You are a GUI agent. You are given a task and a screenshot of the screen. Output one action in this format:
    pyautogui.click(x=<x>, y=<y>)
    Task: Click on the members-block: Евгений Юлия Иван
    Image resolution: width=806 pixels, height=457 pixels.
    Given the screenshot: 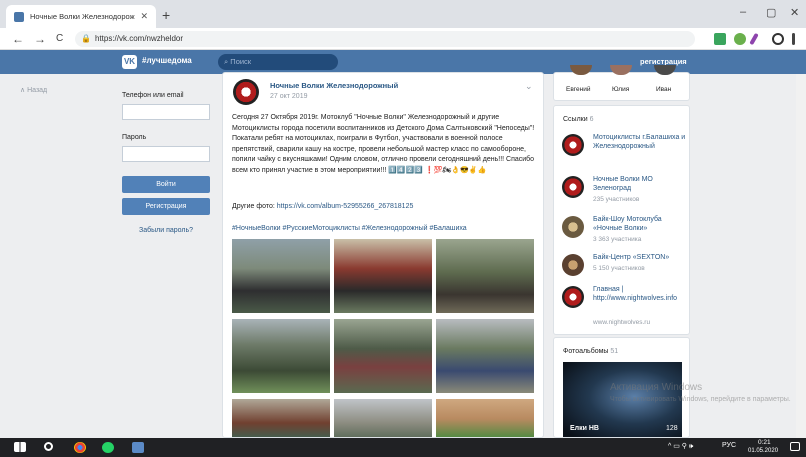 What is the action you would take?
    pyautogui.click(x=621, y=83)
    